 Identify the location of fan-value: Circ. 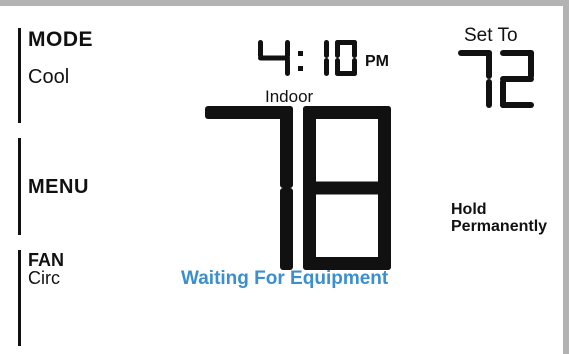
(44, 278).